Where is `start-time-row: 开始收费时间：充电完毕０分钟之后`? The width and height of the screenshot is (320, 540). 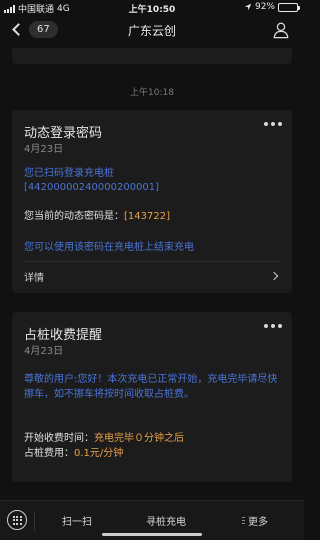 start-time-row: 开始收费时间：充电完毕０分钟之后 is located at coordinates (104, 438).